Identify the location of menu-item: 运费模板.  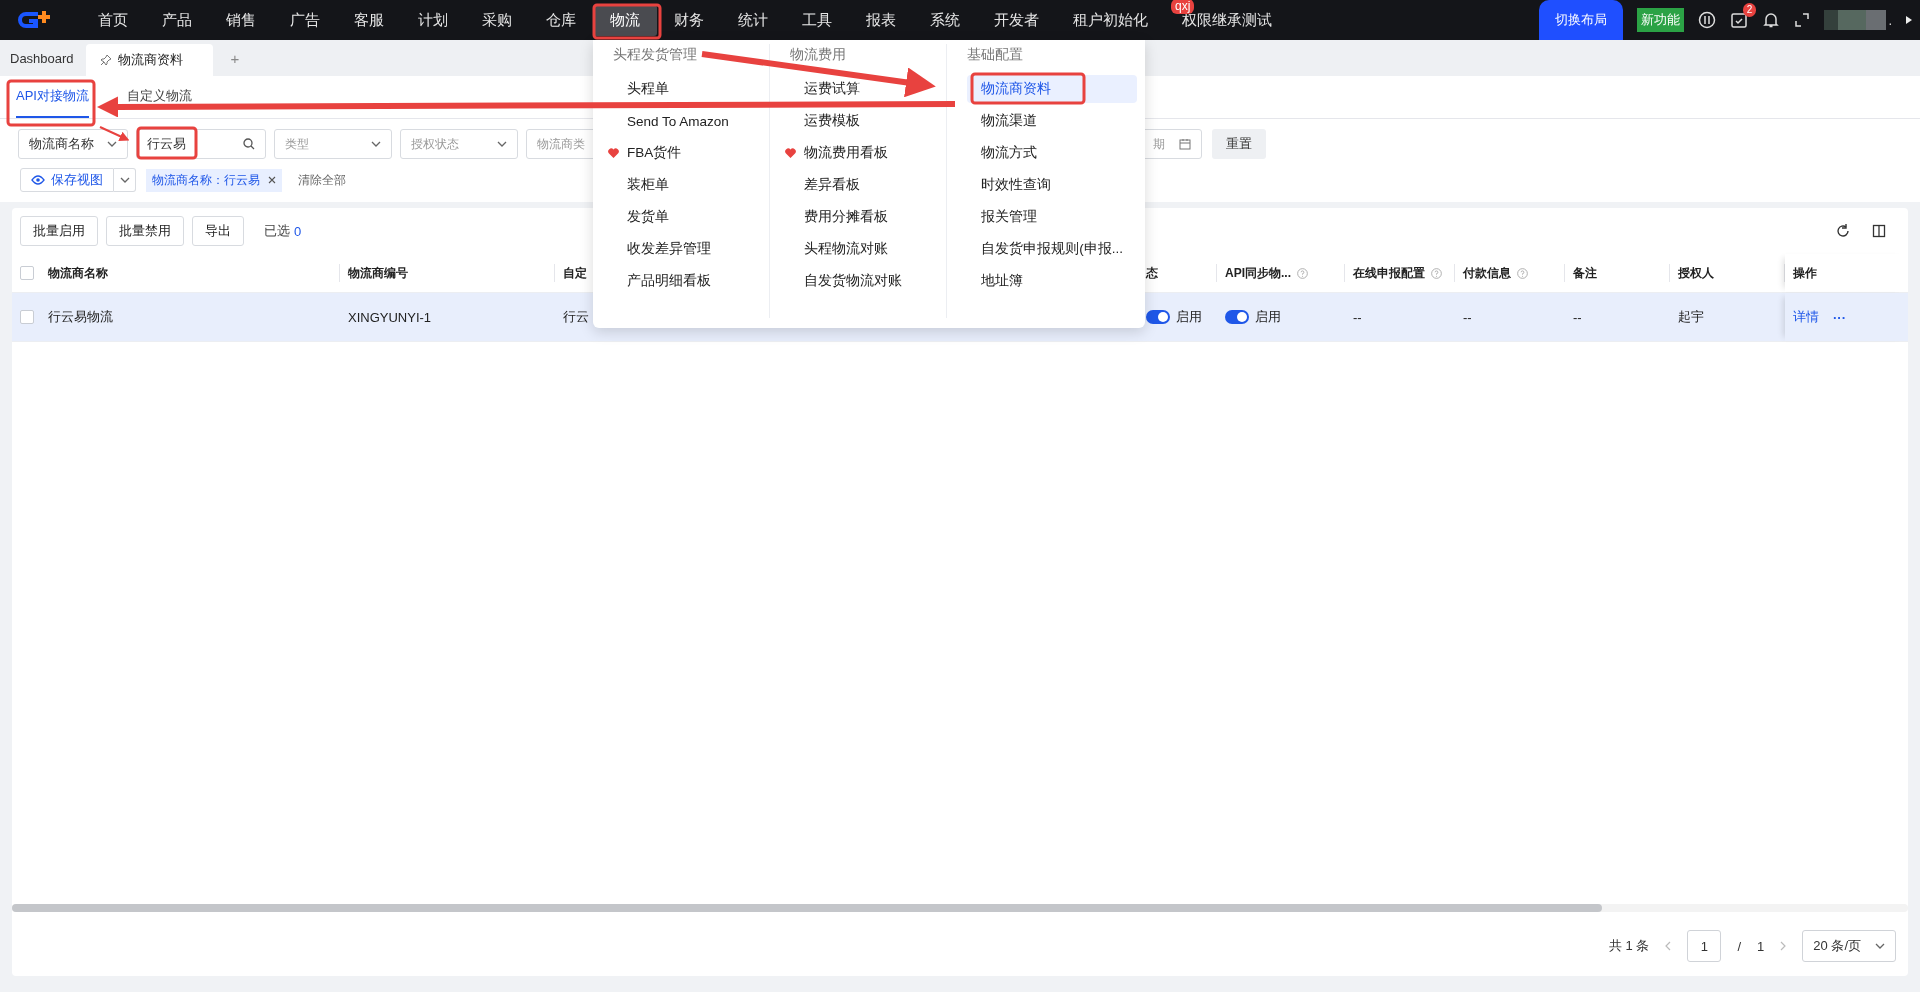
(832, 121).